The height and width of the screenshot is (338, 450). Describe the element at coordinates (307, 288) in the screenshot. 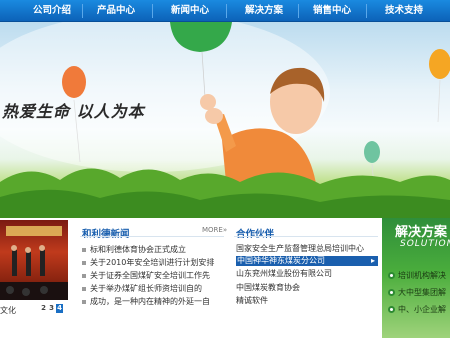

I see `partner-item: 中国煤炭教育协会` at that location.